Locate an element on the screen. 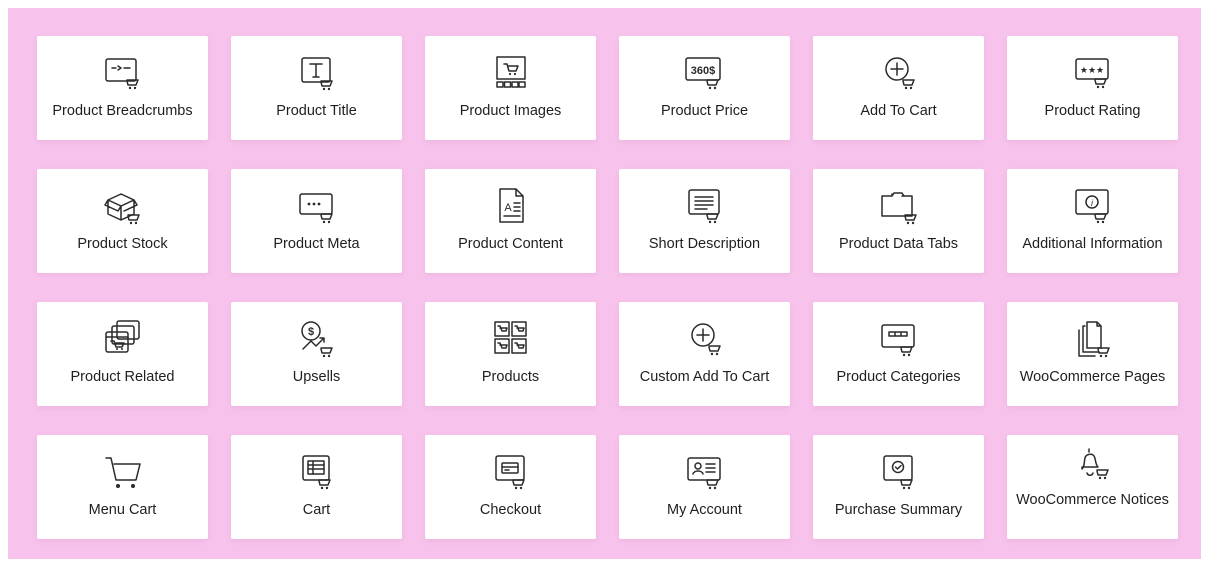 The image size is (1209, 567). stock-icon is located at coordinates (123, 206).